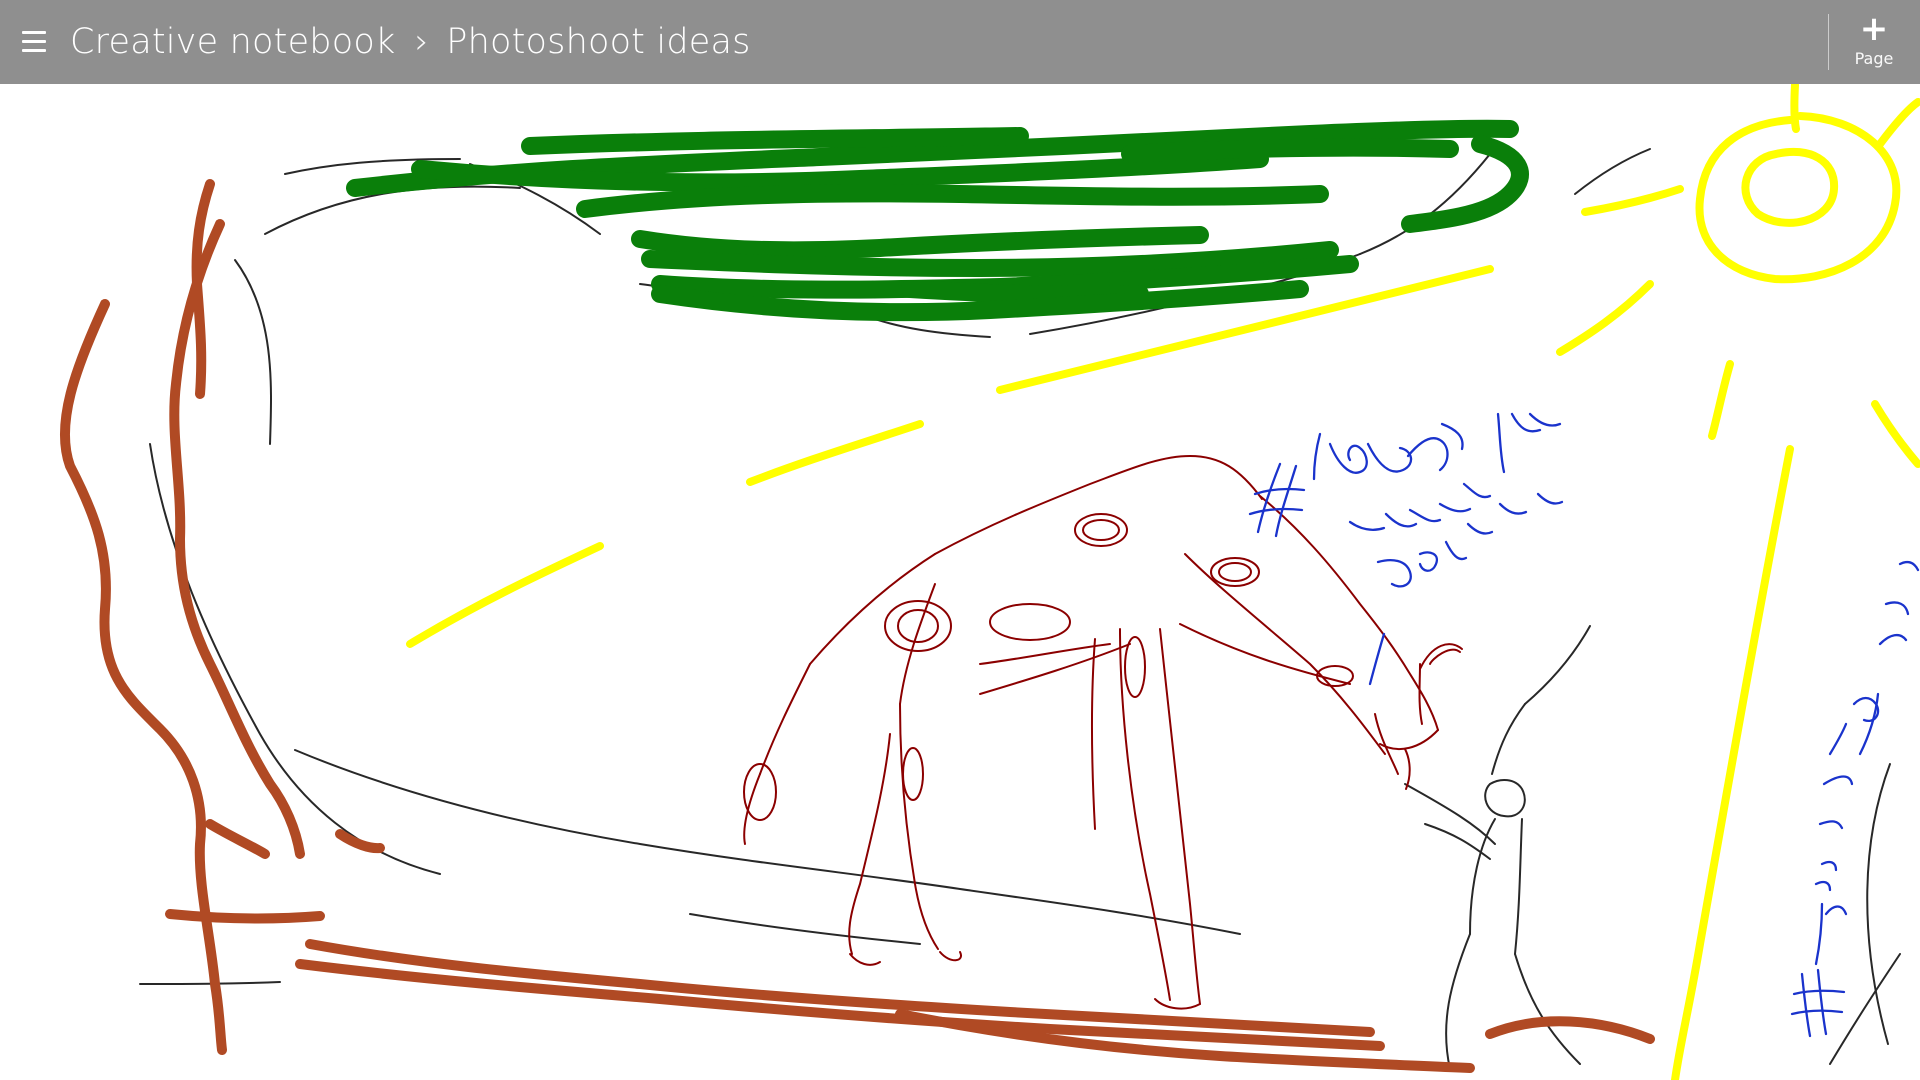 The height and width of the screenshot is (1080, 1920). What do you see at coordinates (34, 42) in the screenshot?
I see `hamburger-icon` at bounding box center [34, 42].